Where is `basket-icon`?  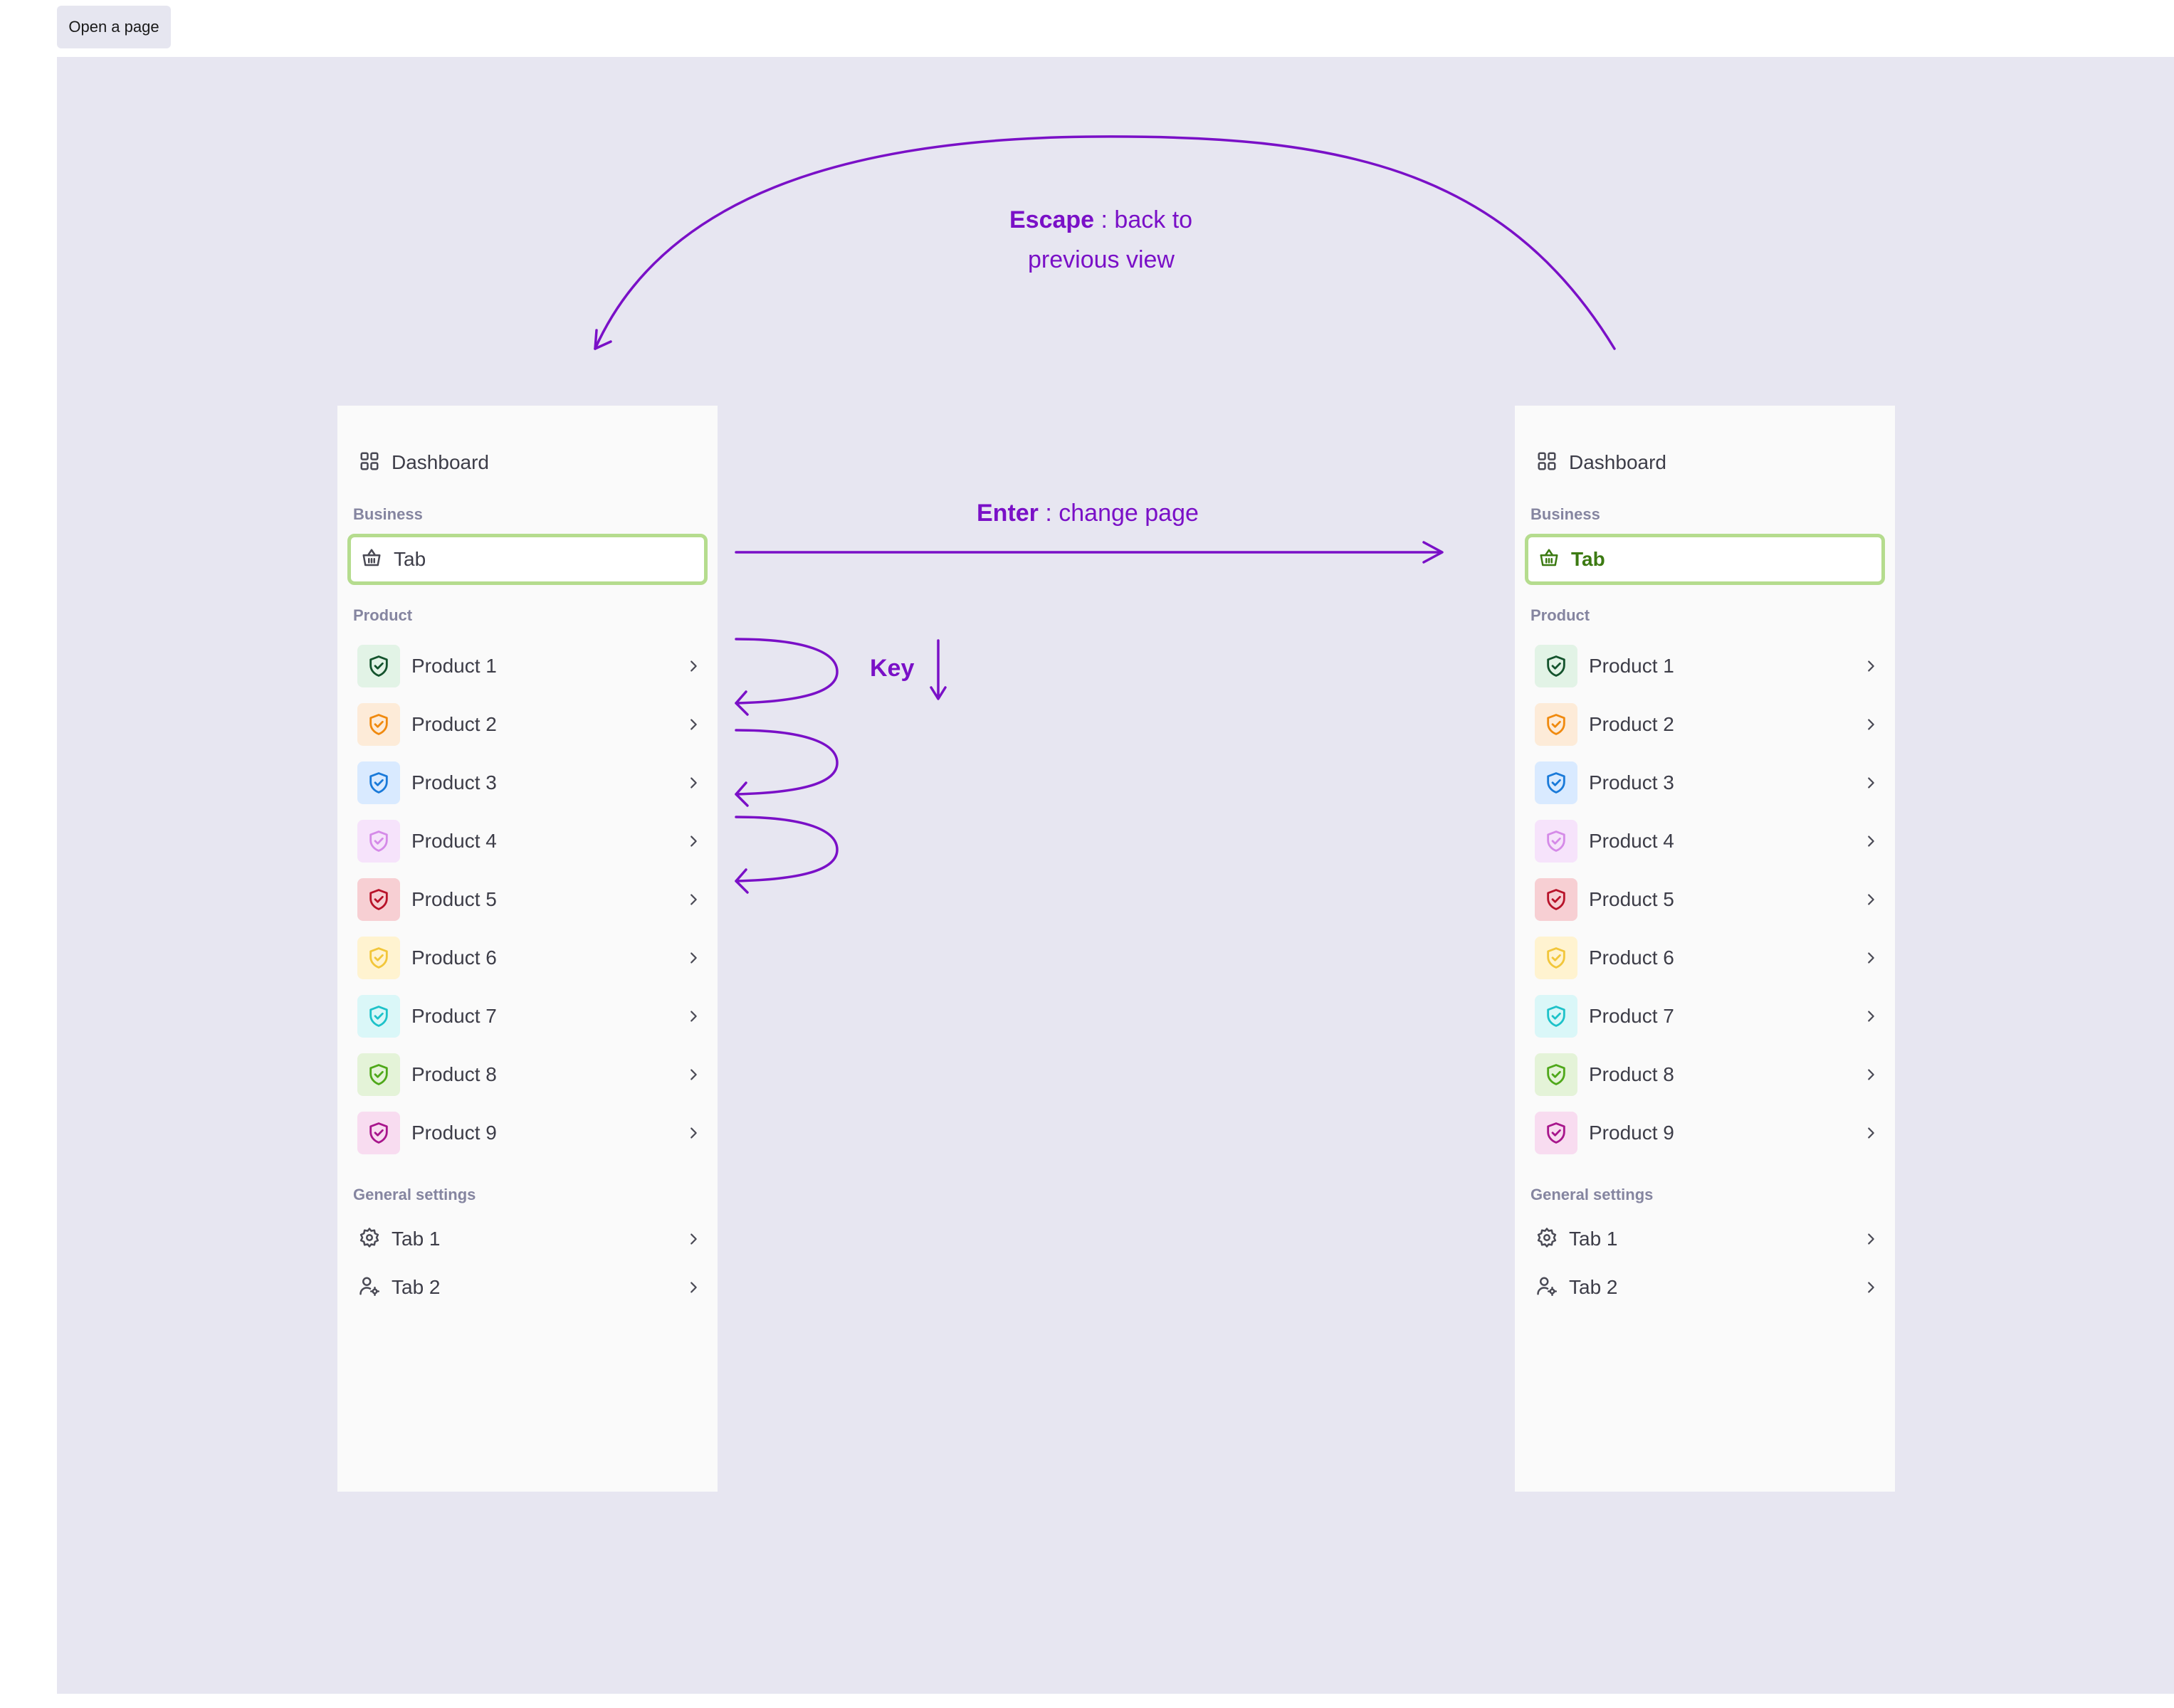 basket-icon is located at coordinates (1549, 559).